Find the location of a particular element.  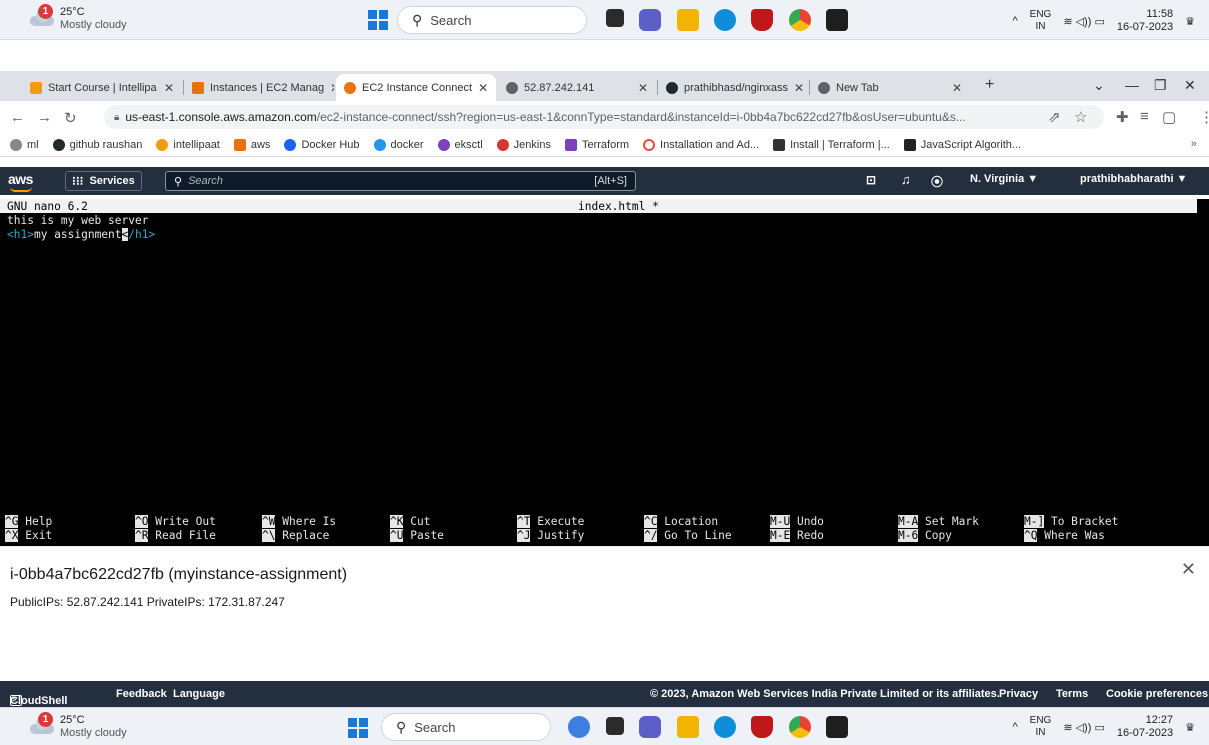

aws-logo: aws is located at coordinates (20, 181).